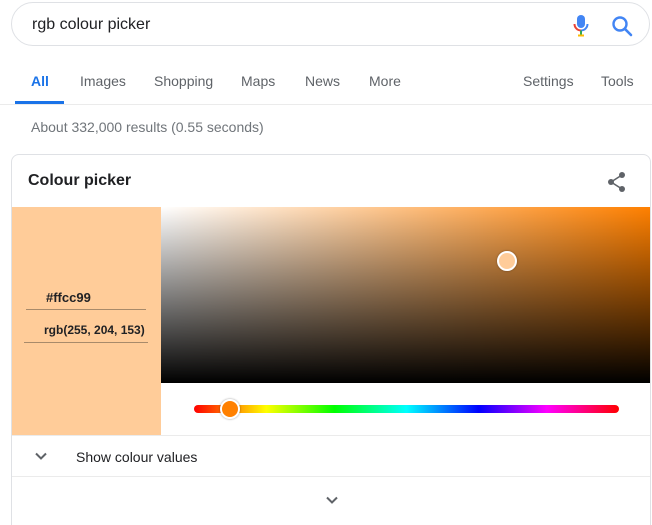 This screenshot has width=652, height=525. Describe the element at coordinates (406, 409) in the screenshot. I see `hue-slider-track` at that location.